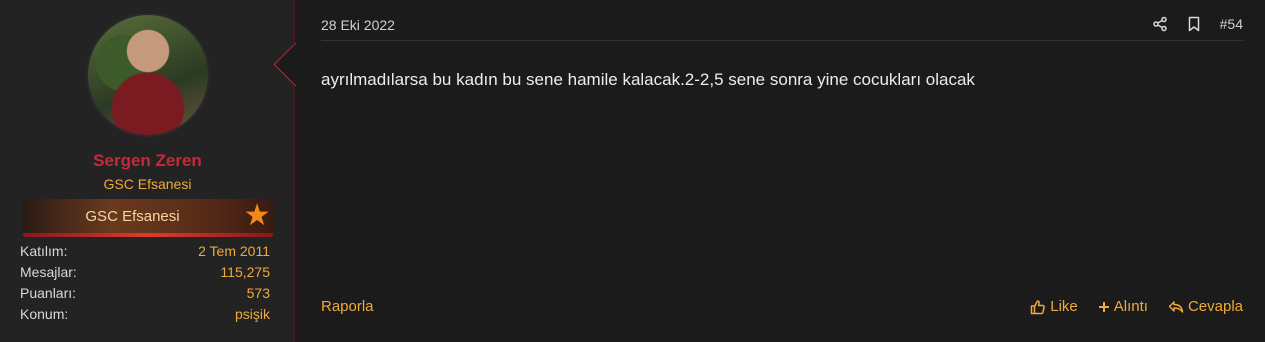 The height and width of the screenshot is (342, 1265). Describe the element at coordinates (48, 272) in the screenshot. I see `stat-label: Mesajlar:` at that location.